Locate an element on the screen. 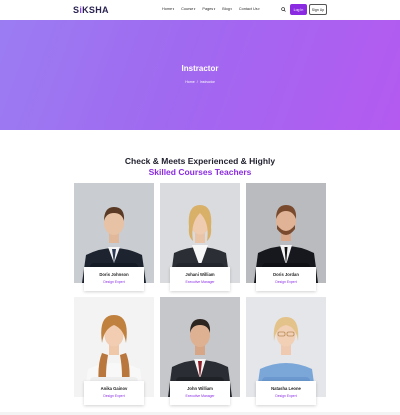 The width and height of the screenshot is (400, 415). site-logo: SiKSHA is located at coordinates (91, 10).